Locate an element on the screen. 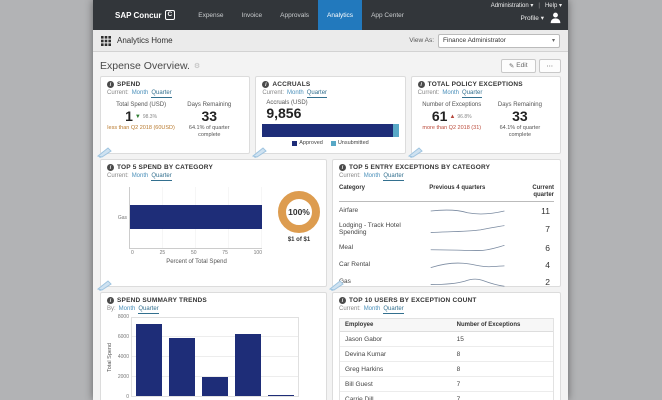  panel-title: TOP 10 USERS BY EXCEPTION COUNT is located at coordinates (413, 300).